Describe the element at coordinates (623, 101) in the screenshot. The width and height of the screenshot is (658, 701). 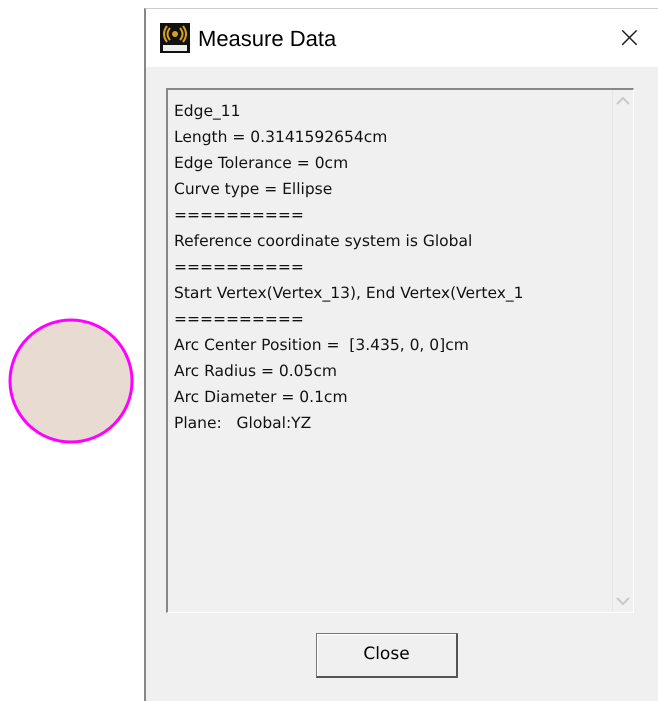
I see `scroll-up-icon` at that location.